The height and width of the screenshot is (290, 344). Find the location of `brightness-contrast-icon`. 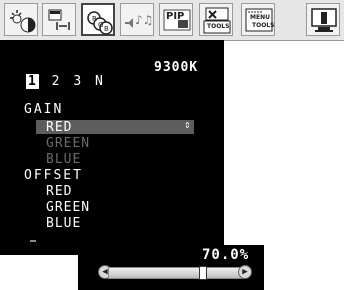

brightness-contrast-icon is located at coordinates (23, 21).